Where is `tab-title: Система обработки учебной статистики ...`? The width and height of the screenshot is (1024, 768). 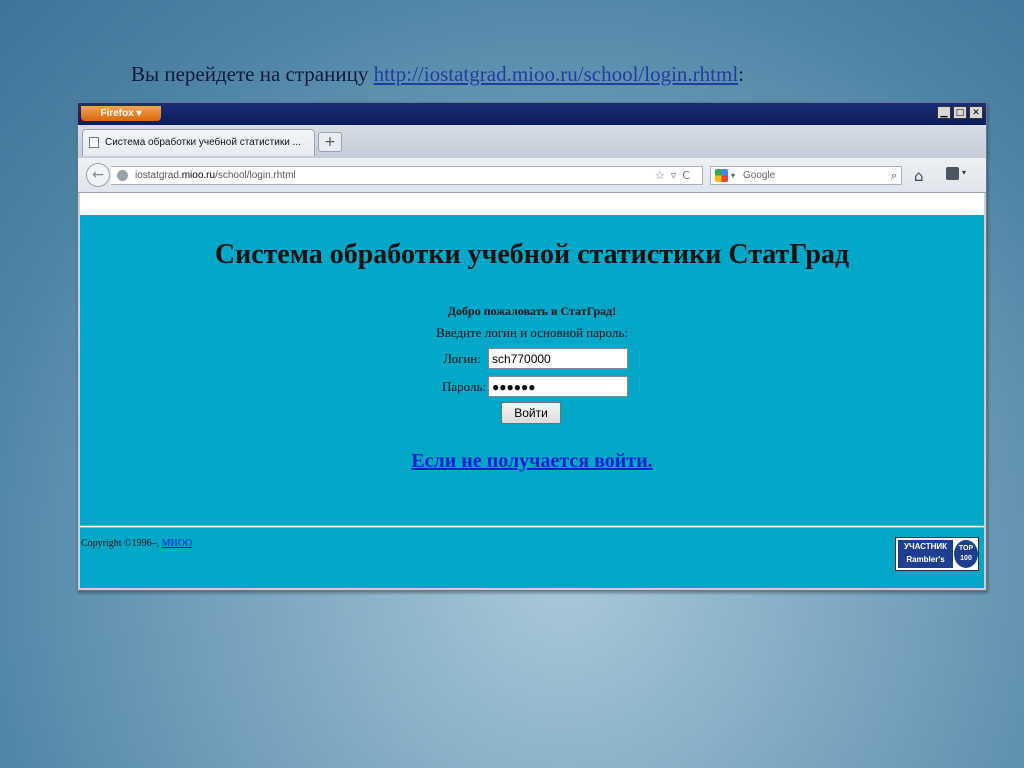 tab-title: Система обработки учебной статистики ... is located at coordinates (203, 142).